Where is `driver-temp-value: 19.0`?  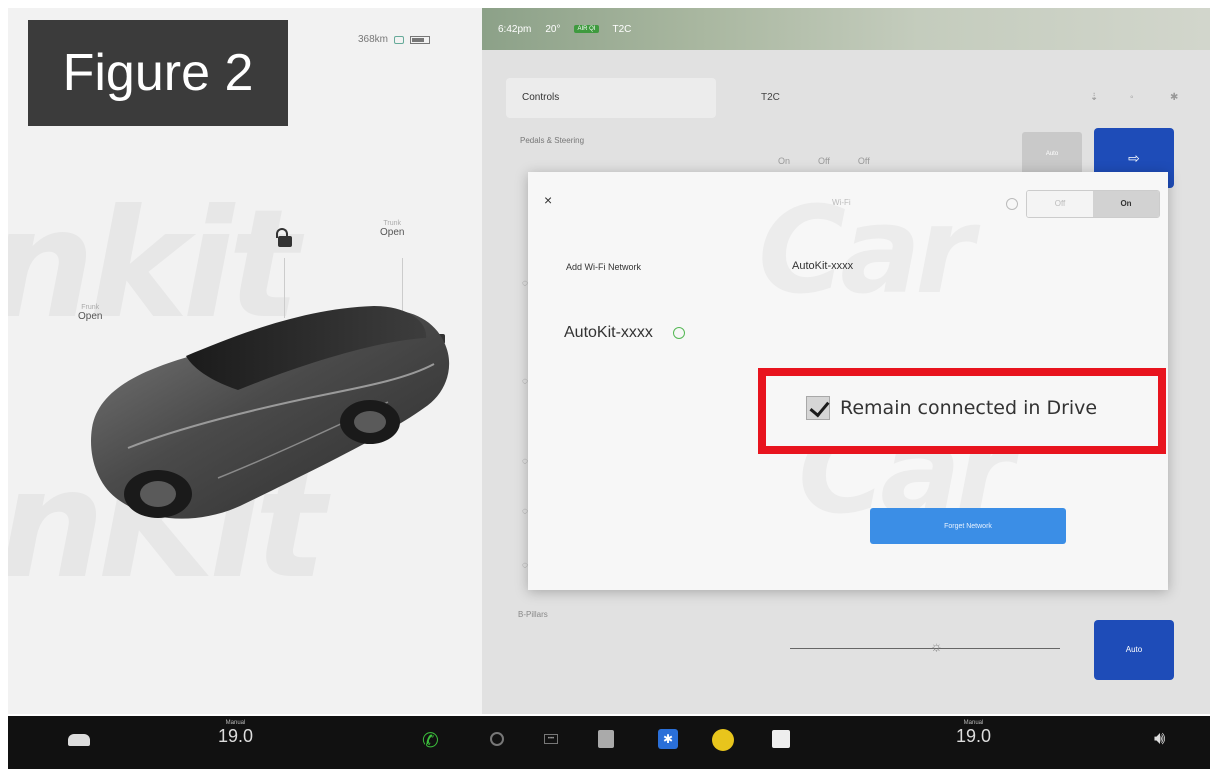
driver-temp-value: 19.0 is located at coordinates (236, 736).